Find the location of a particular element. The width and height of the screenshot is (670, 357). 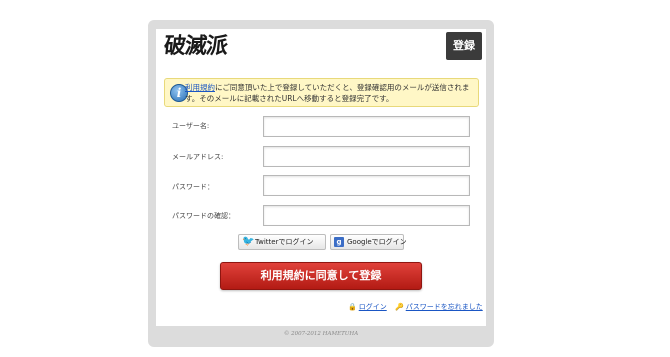

site-logo: 破滅派 is located at coordinates (203, 46).